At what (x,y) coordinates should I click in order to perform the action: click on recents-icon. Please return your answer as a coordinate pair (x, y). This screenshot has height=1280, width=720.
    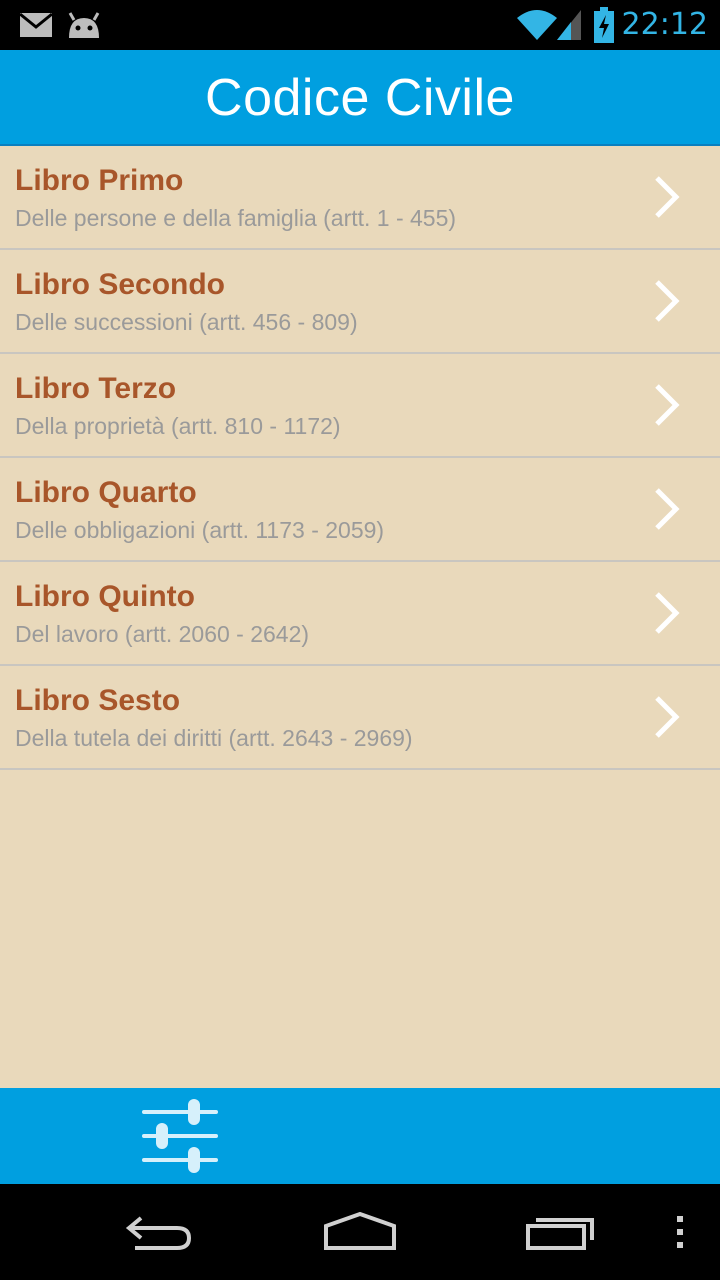
    Looking at the image, I should click on (560, 1234).